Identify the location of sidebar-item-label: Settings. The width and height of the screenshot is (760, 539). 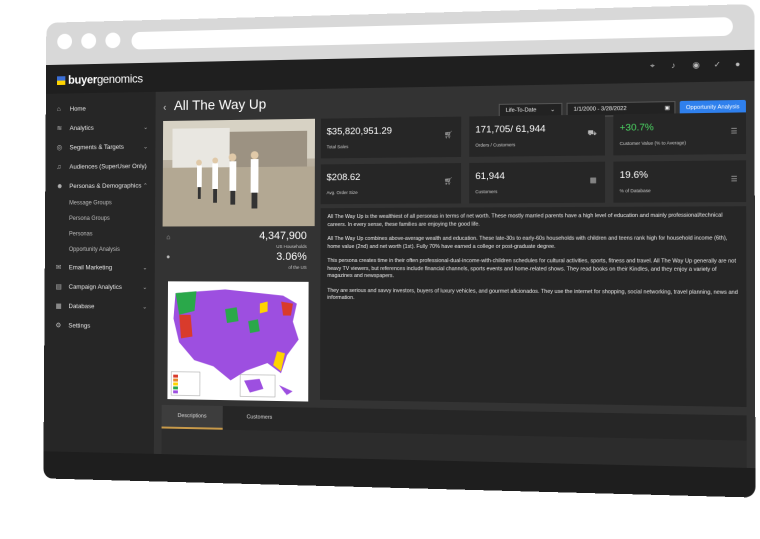
(79, 326).